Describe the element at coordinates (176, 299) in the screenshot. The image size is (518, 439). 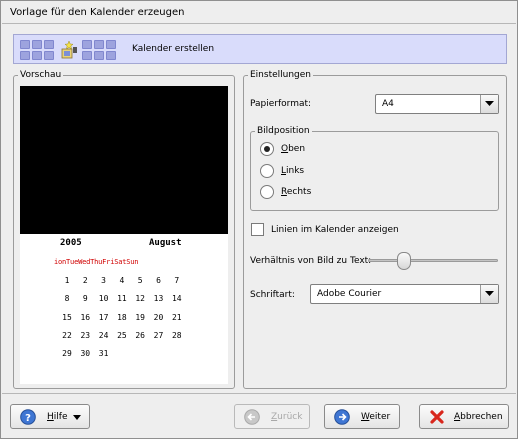
I see `calendar-day: 14` at that location.